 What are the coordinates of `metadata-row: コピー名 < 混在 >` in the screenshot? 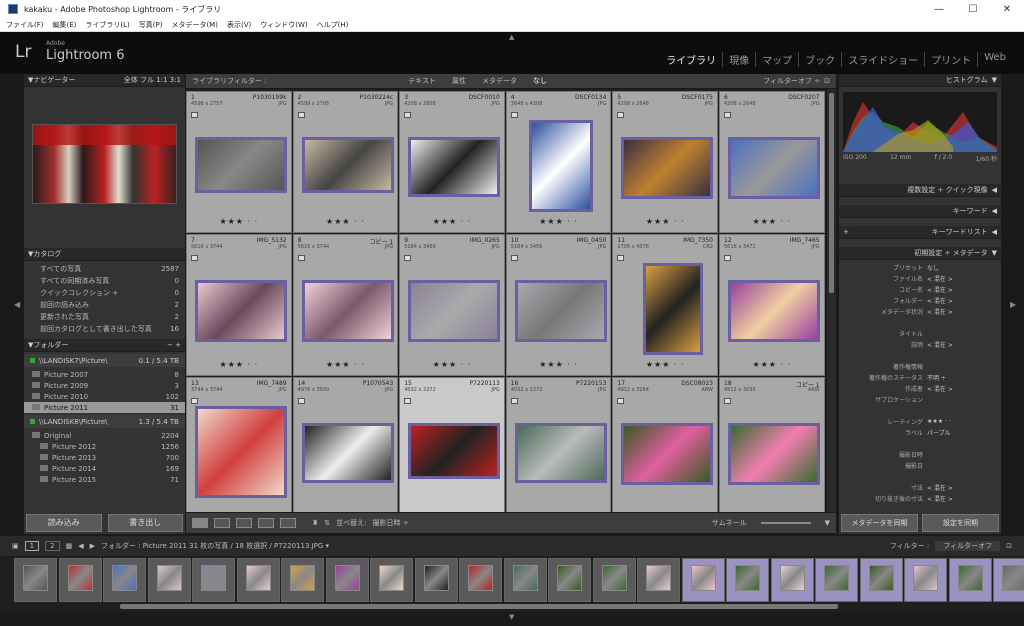 It's located at (920, 289).